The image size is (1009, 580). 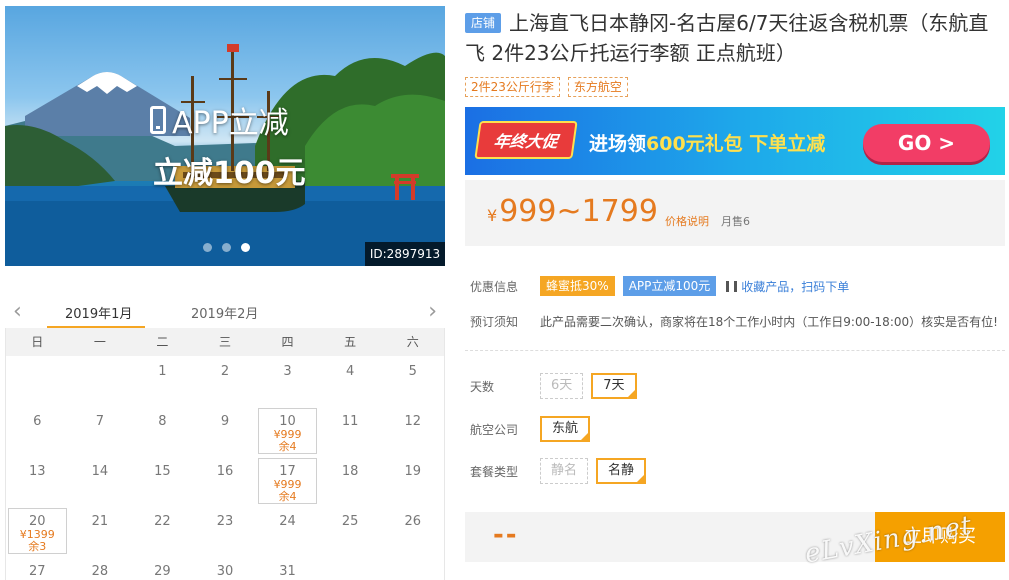 I want to click on option-package-nagoya-shizuoka: 名静, so click(x=621, y=471).